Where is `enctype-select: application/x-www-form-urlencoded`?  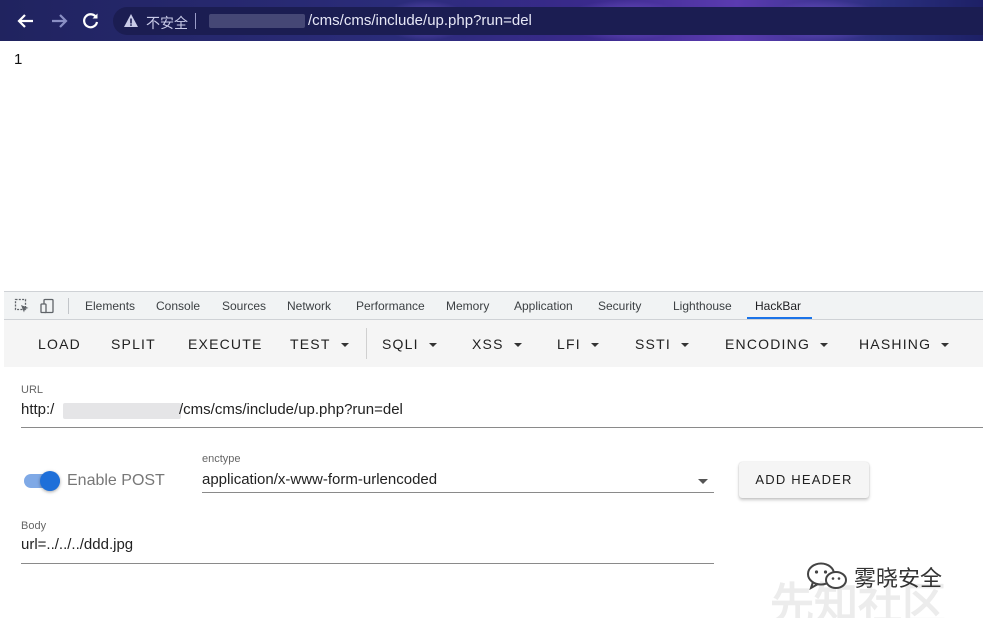
enctype-select: application/x-www-form-urlencoded is located at coordinates (458, 481).